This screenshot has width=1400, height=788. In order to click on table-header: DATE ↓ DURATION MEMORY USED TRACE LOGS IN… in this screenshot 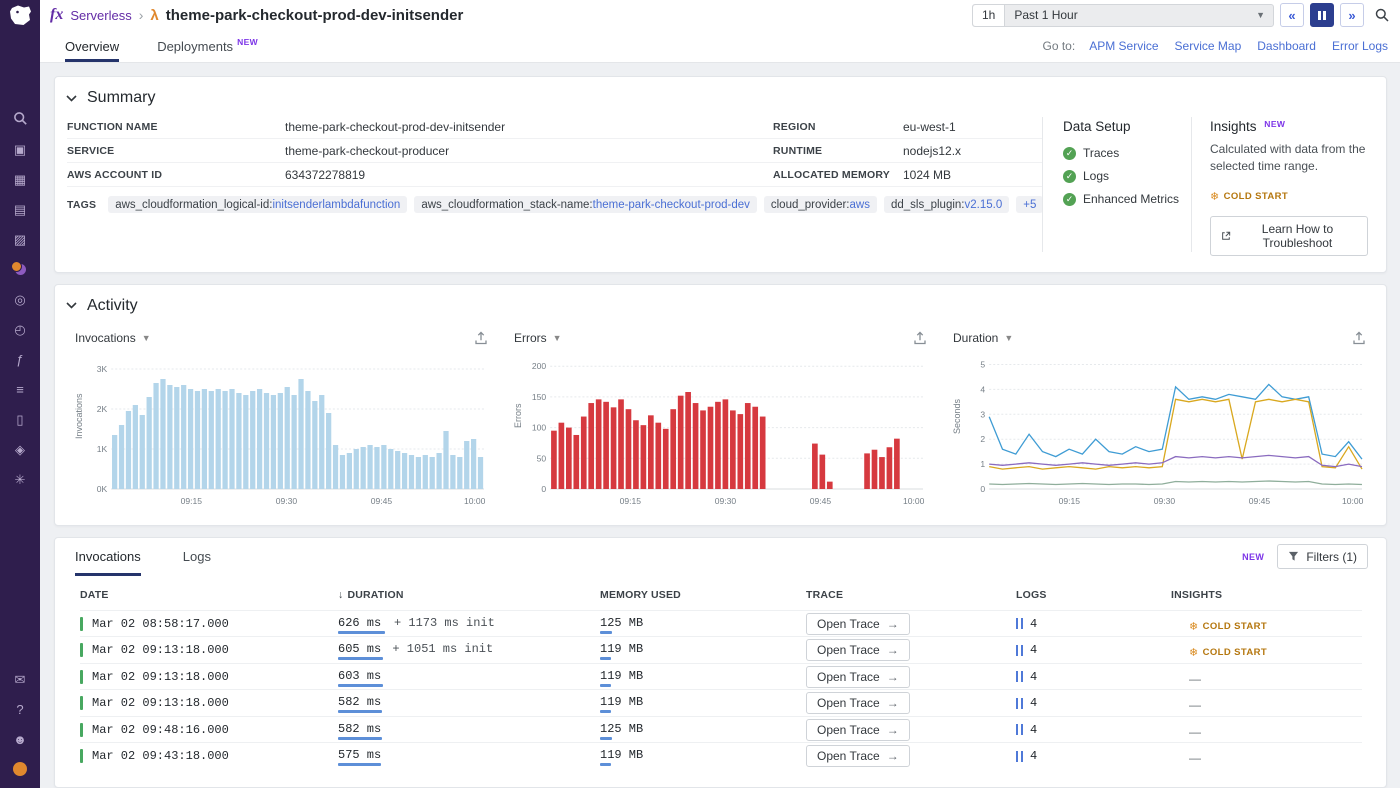, I will do `click(721, 599)`.